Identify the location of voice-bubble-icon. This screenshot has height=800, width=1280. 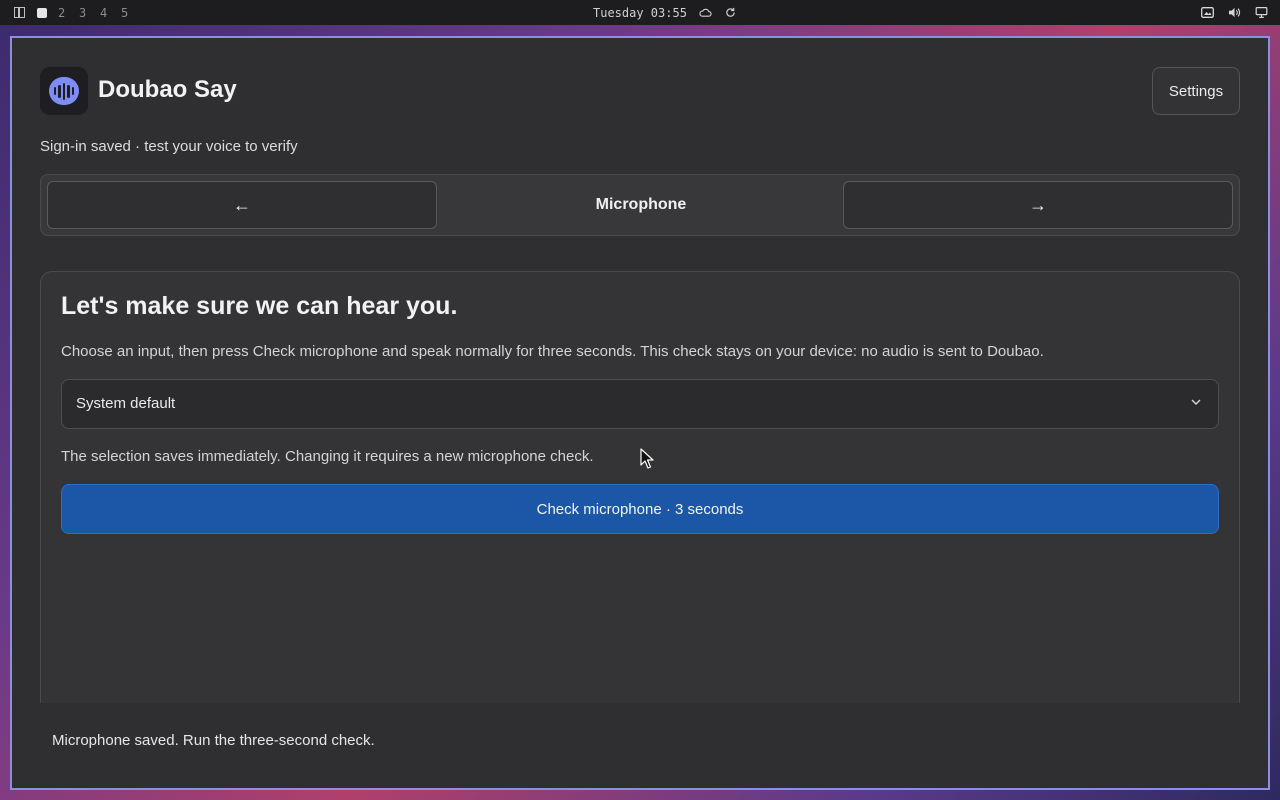
(64, 91).